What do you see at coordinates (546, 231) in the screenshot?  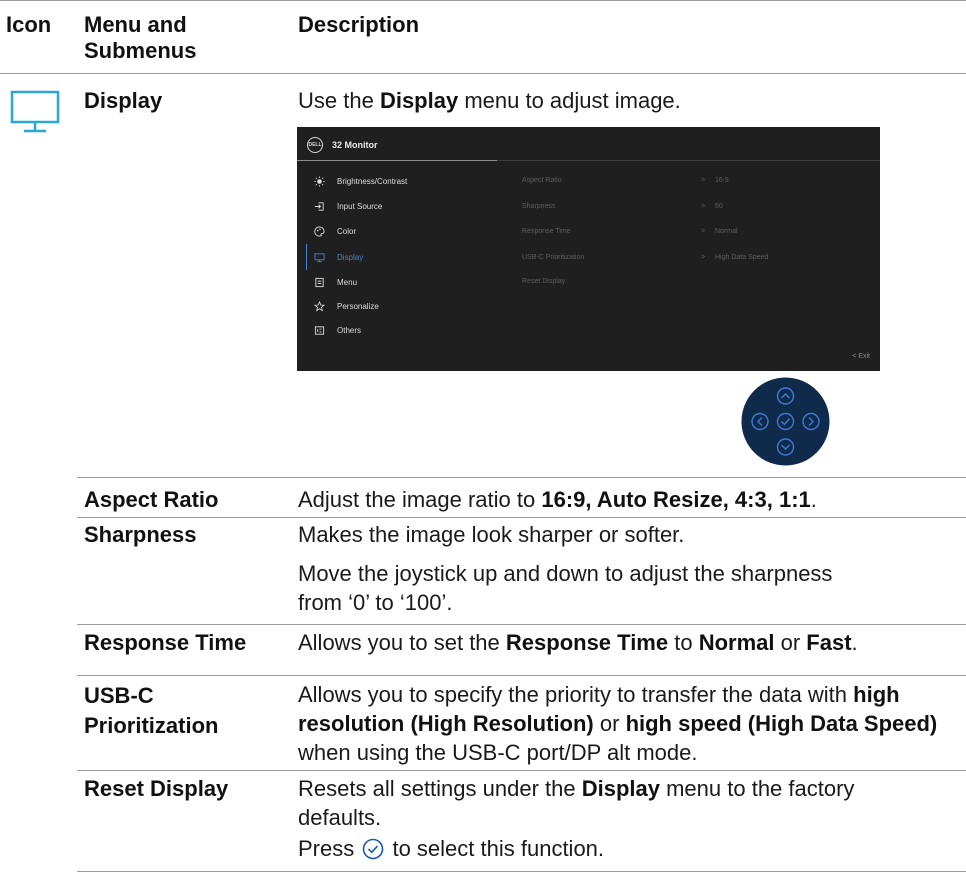 I see `osd-option-response-time: Response Time` at bounding box center [546, 231].